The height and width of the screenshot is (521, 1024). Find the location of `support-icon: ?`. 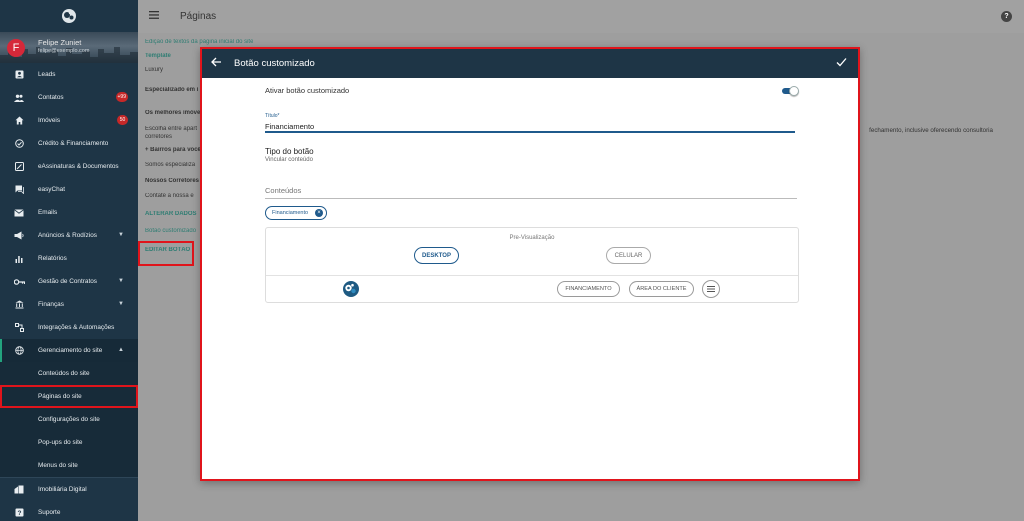

support-icon: ? is located at coordinates (19, 512).